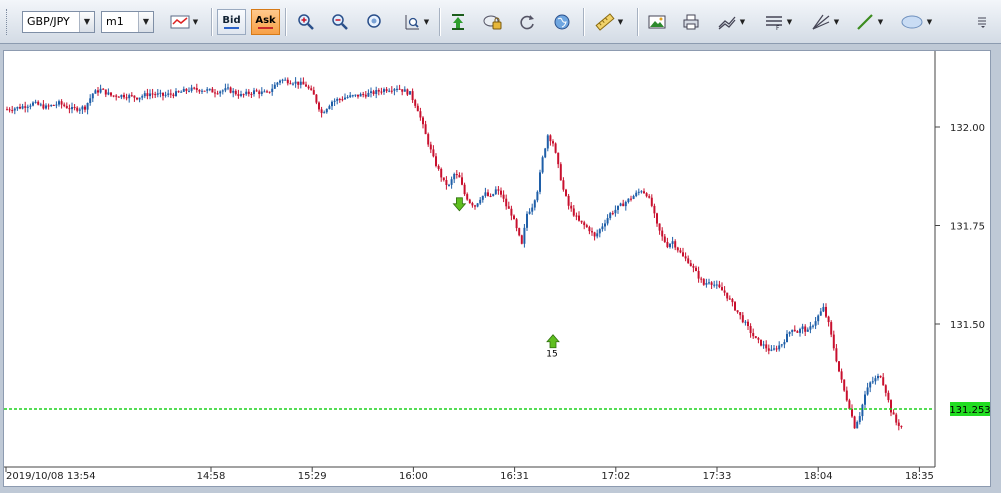  Describe the element at coordinates (916, 22) in the screenshot. I see `shapes-button: ▼` at that location.